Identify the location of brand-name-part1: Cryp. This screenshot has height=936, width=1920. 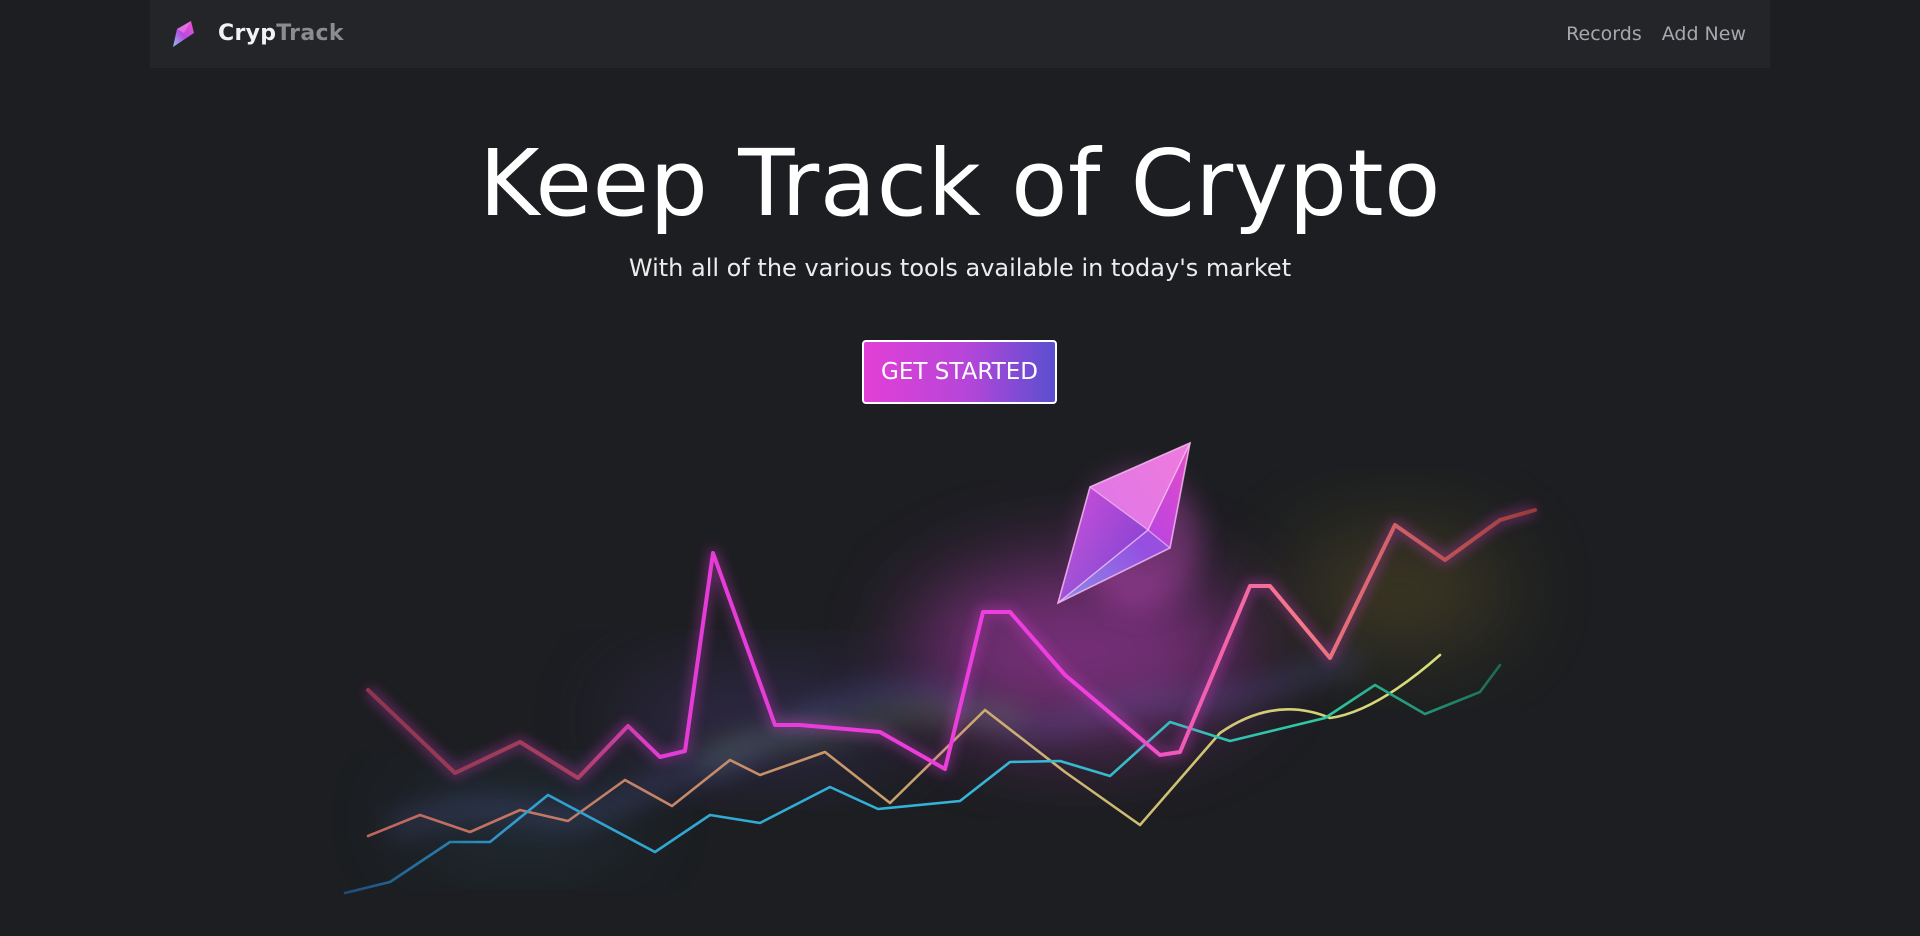
(247, 33).